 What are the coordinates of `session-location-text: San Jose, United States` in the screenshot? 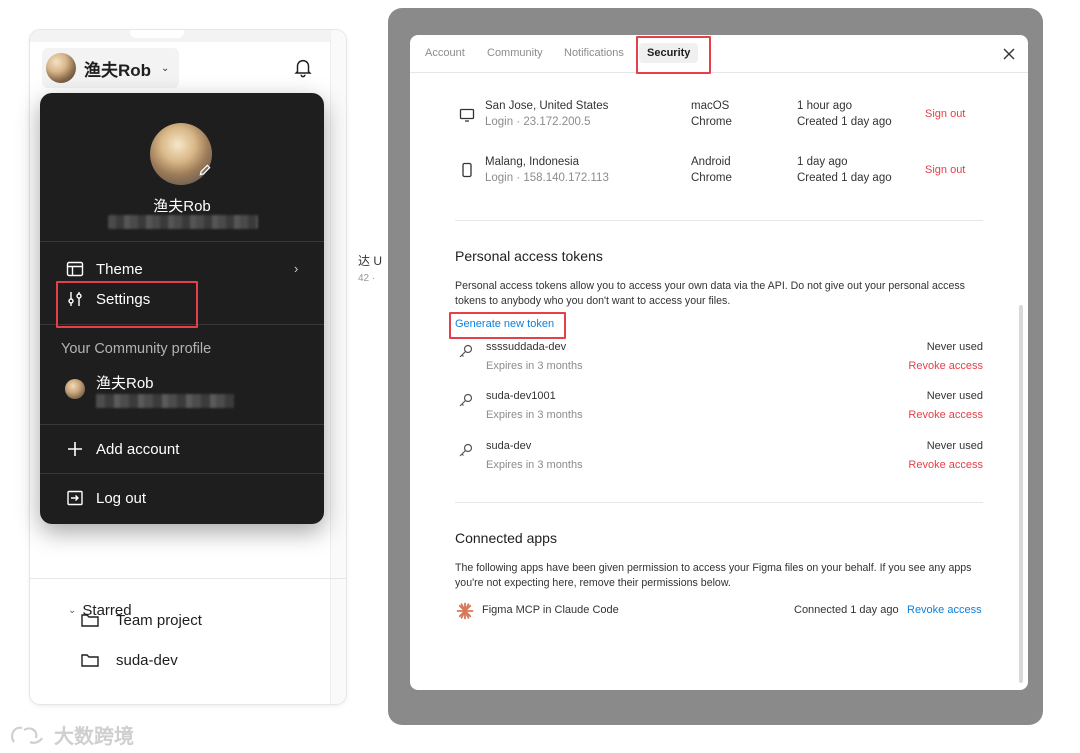 It's located at (547, 106).